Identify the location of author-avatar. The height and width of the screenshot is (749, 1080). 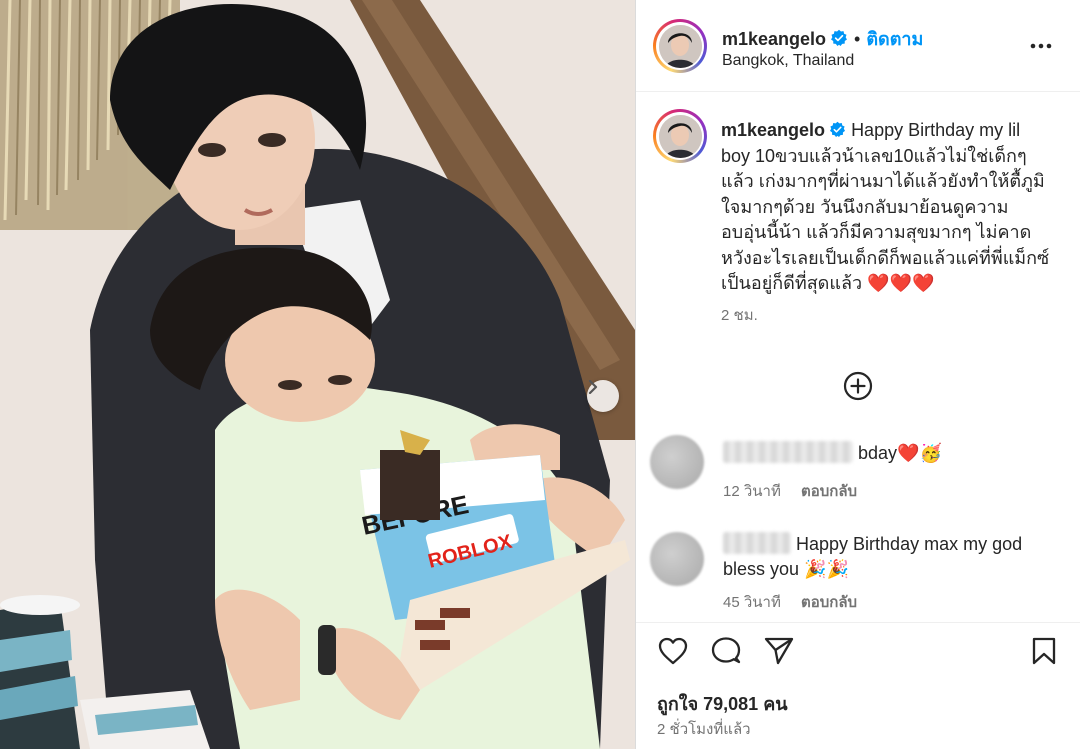
(680, 46).